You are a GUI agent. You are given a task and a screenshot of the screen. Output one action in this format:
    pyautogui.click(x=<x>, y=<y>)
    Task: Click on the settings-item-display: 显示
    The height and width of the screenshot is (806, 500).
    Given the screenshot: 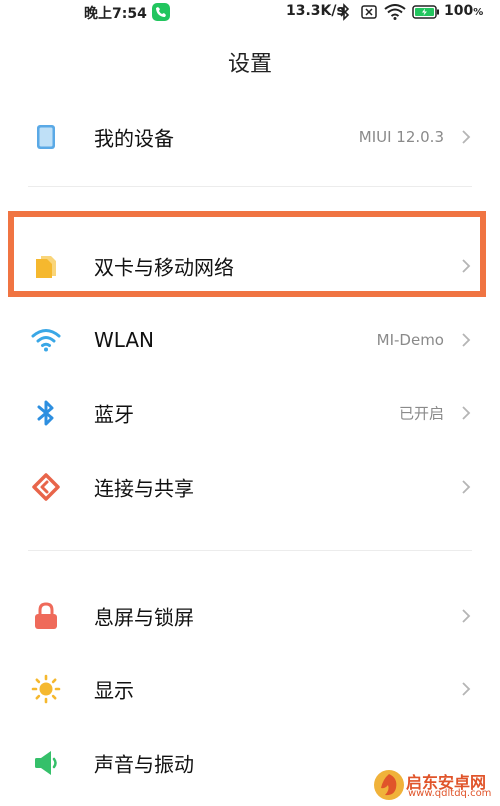 What is the action you would take?
    pyautogui.click(x=250, y=689)
    